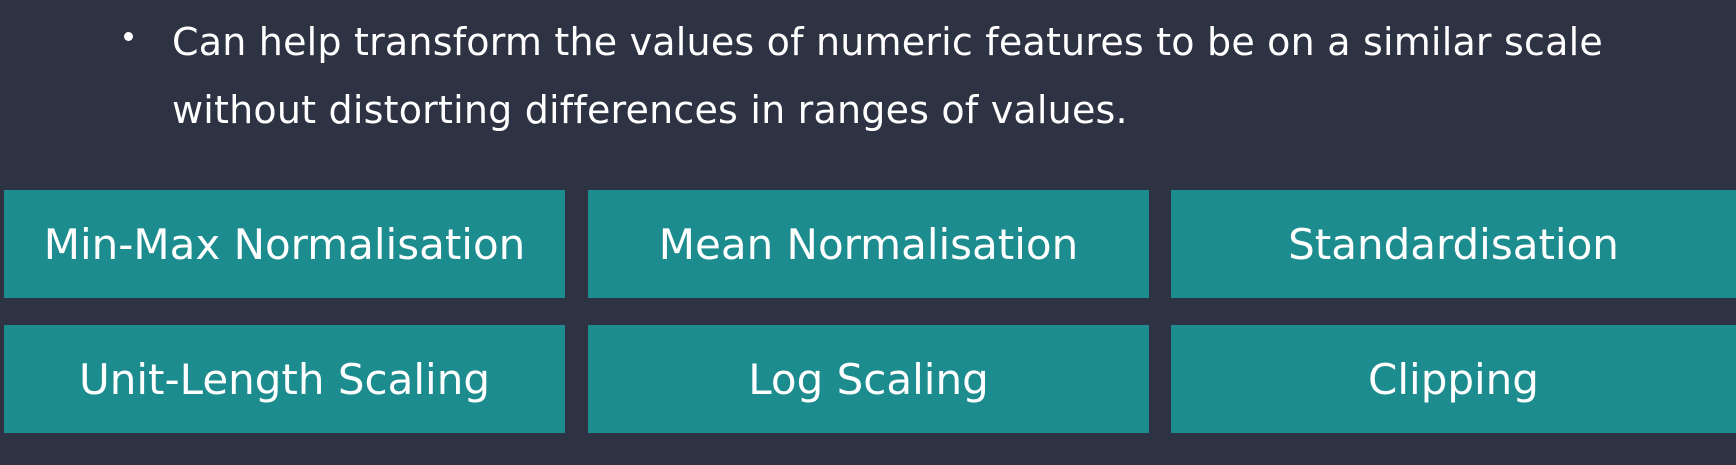 Image resolution: width=1736 pixels, height=465 pixels. Describe the element at coordinates (284, 379) in the screenshot. I see `technique-tile-unit-length-scaling: Unit-Length Scaling` at that location.